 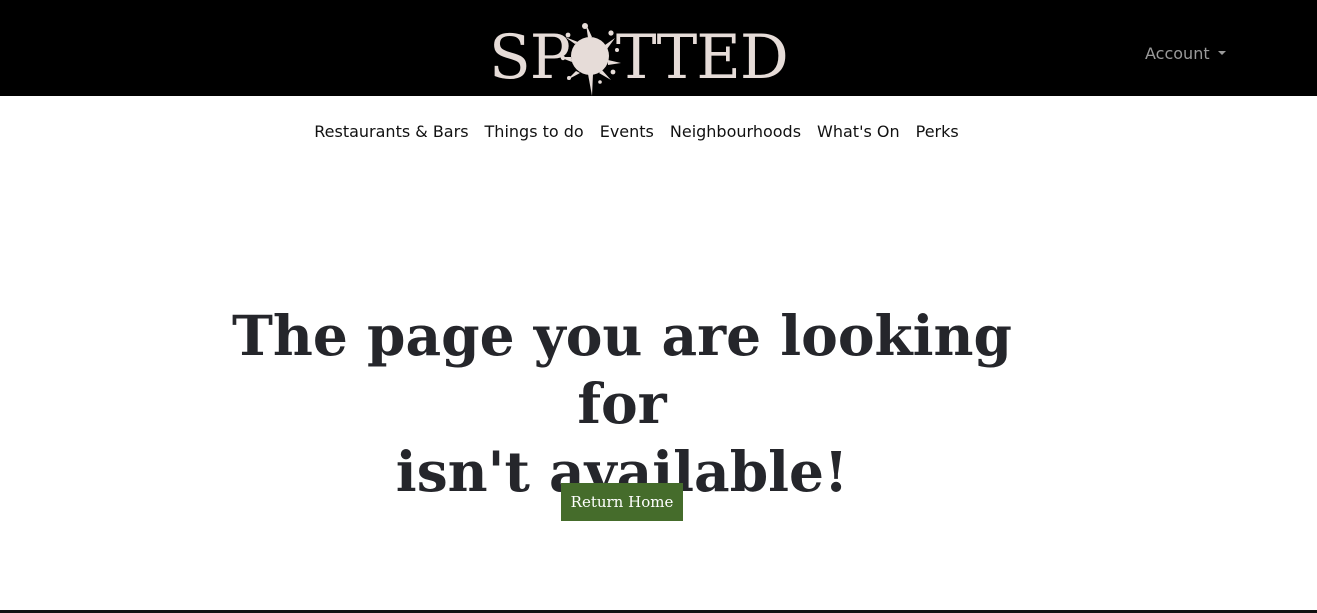 What do you see at coordinates (622, 369) in the screenshot?
I see `headline-line-1: The page you are looking for` at bounding box center [622, 369].